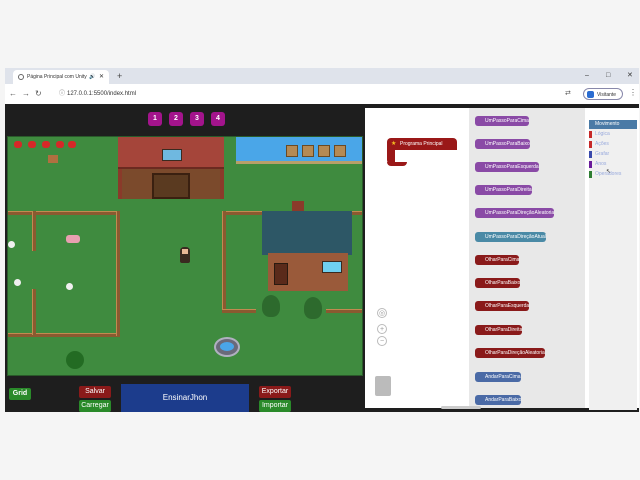  What do you see at coordinates (218, 119) in the screenshot?
I see `level-4-button: 4` at bounding box center [218, 119].